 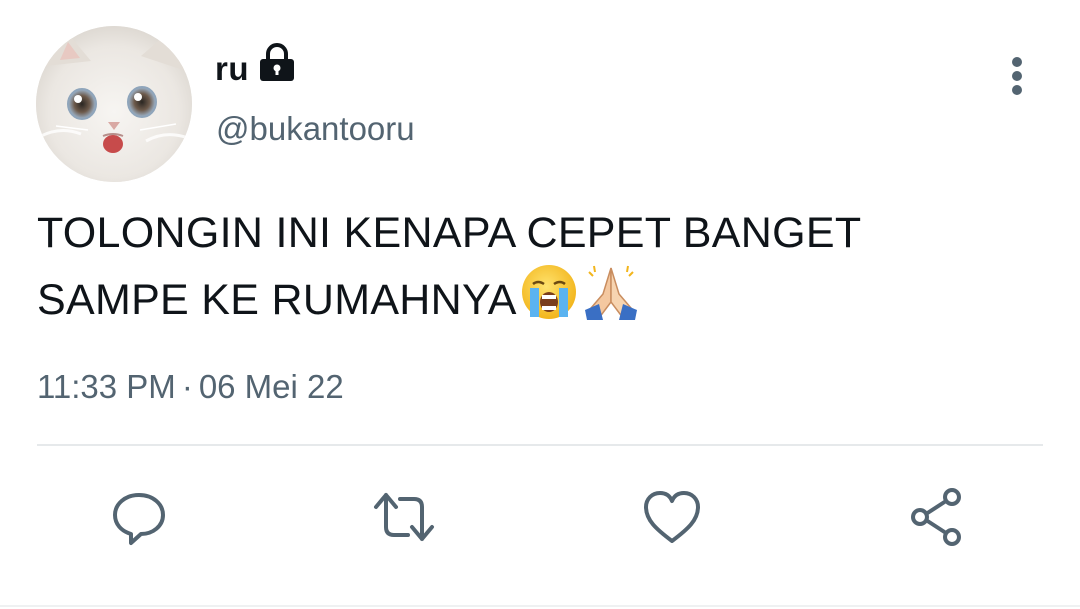 I want to click on kitten-avatar-image, so click(x=114, y=104).